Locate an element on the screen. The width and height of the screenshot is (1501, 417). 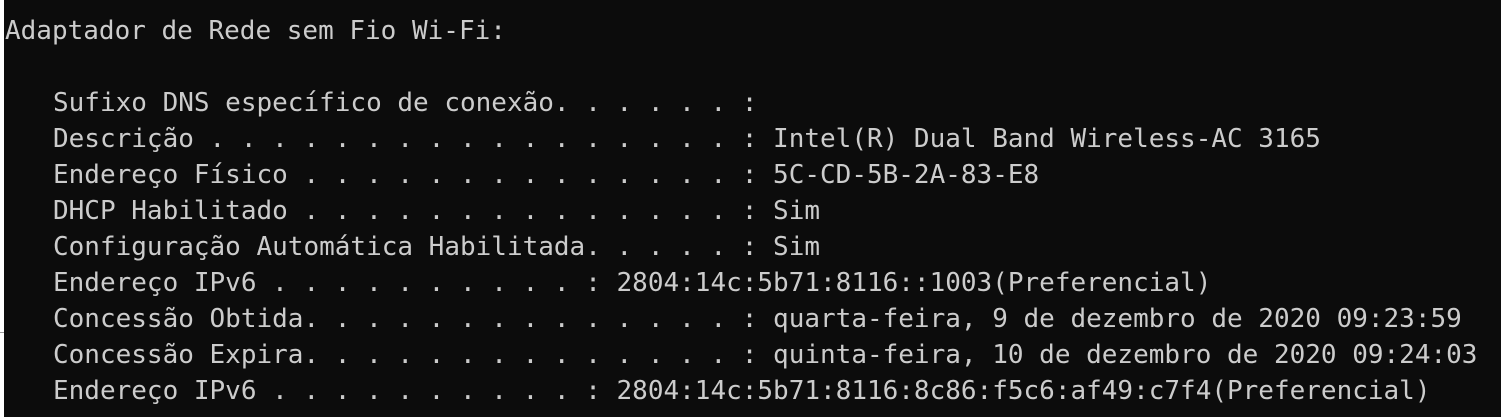
window-left-edge is located at coordinates (2, 208).